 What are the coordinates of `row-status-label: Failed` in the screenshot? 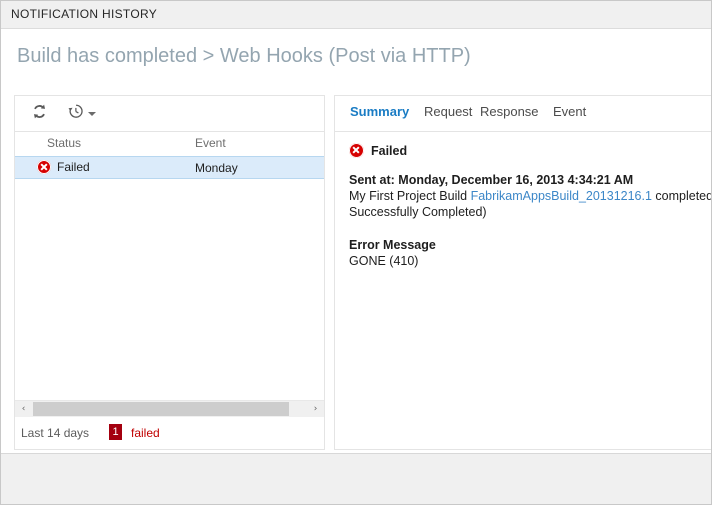 It's located at (73, 167).